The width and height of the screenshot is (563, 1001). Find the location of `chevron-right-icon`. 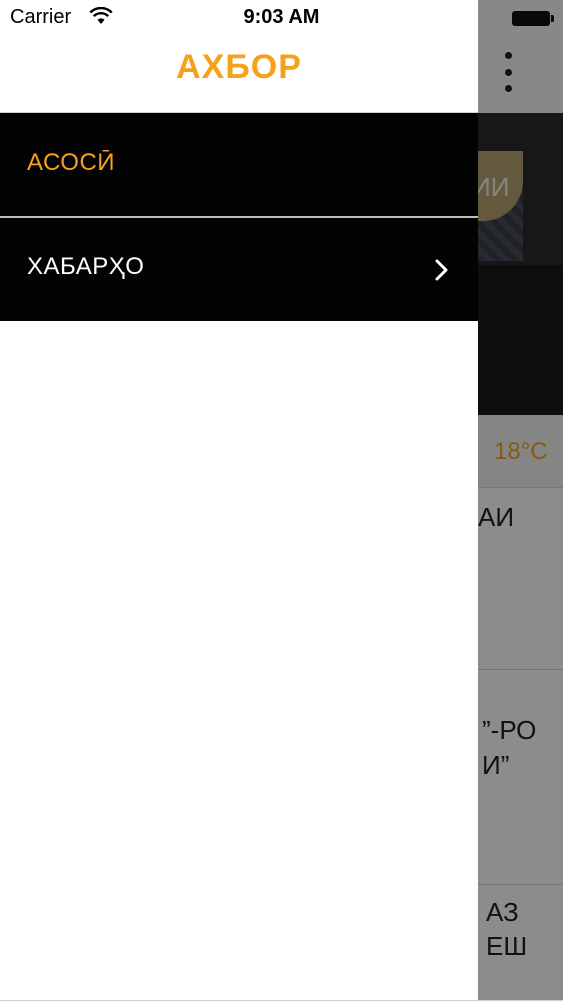

chevron-right-icon is located at coordinates (441, 270).